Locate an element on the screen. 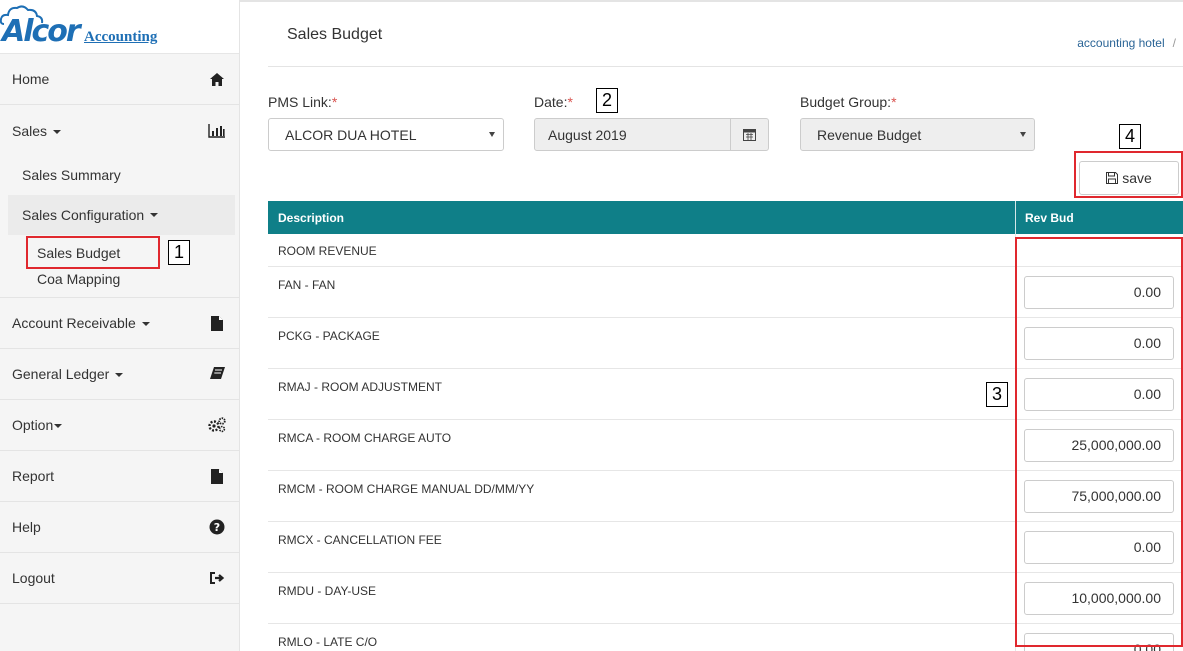  bar-chart-icon is located at coordinates (217, 131).